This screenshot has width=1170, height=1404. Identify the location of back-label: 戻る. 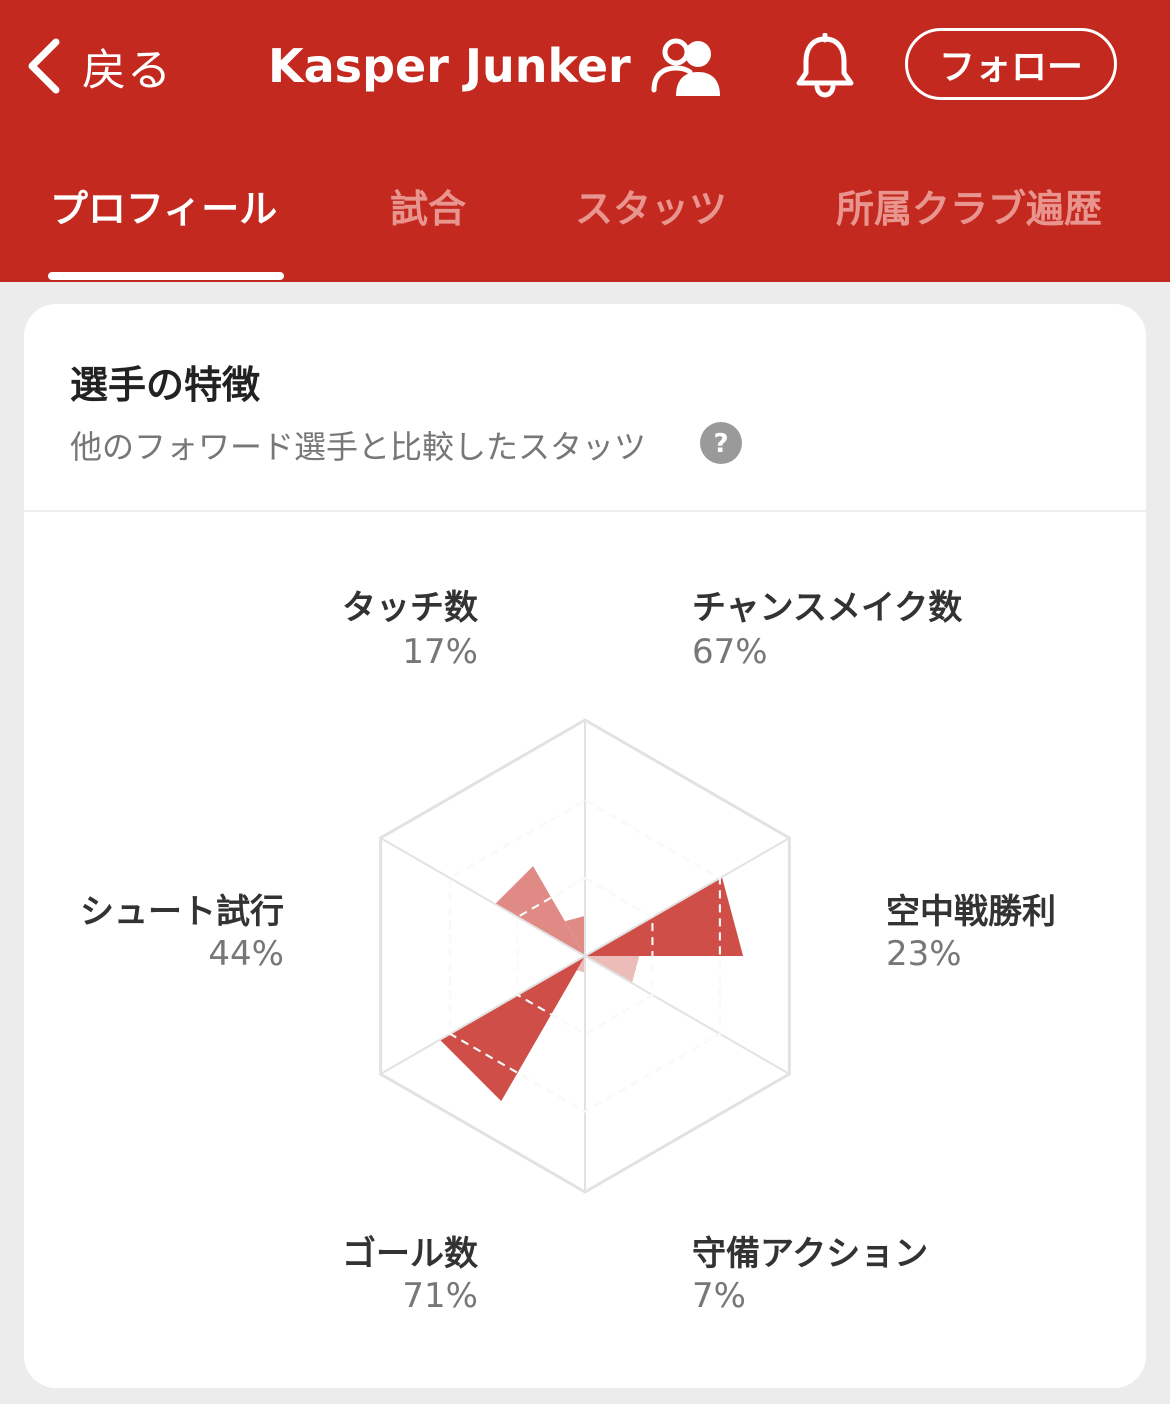
(127, 70).